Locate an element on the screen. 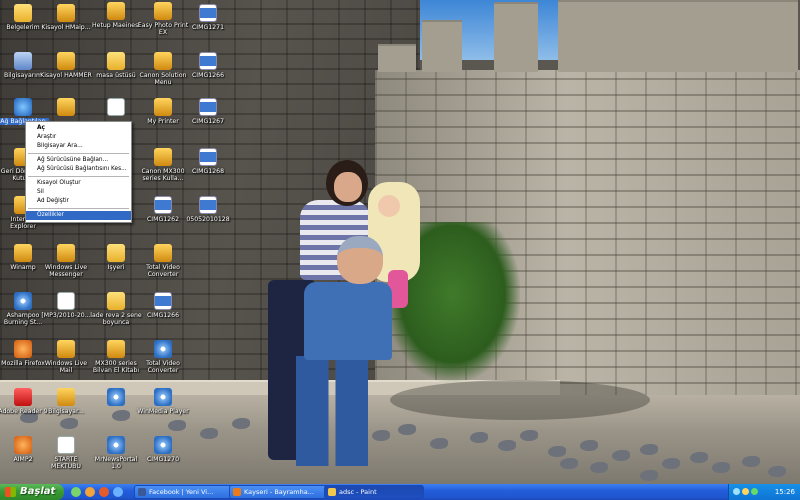 The height and width of the screenshot is (500, 800). desktop-icon-label: STARTE MEKTUBU is located at coordinates (66, 463).